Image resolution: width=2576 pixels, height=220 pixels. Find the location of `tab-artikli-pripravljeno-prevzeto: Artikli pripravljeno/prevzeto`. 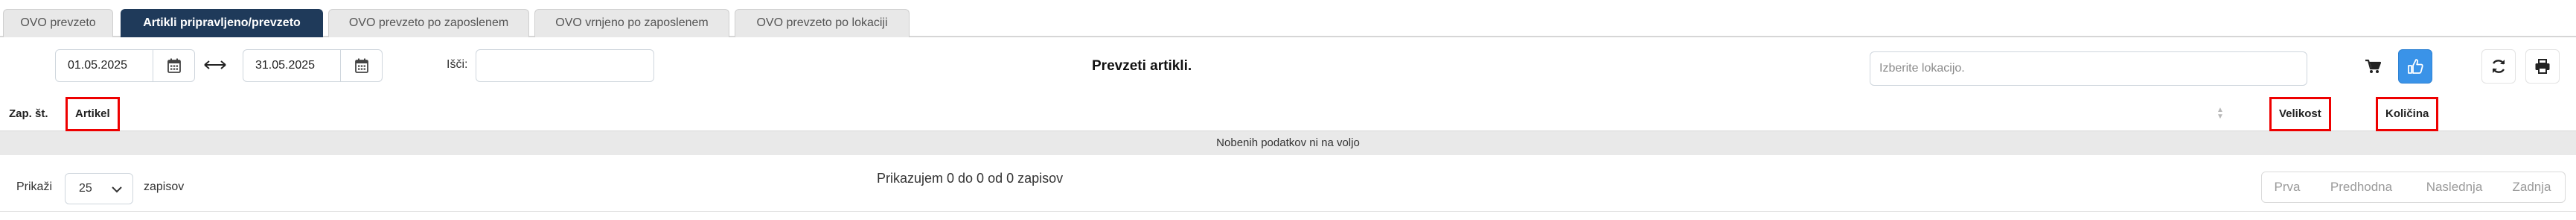

tab-artikli-pripravljeno-prevzeto: Artikli pripravljeno/prevzeto is located at coordinates (222, 23).